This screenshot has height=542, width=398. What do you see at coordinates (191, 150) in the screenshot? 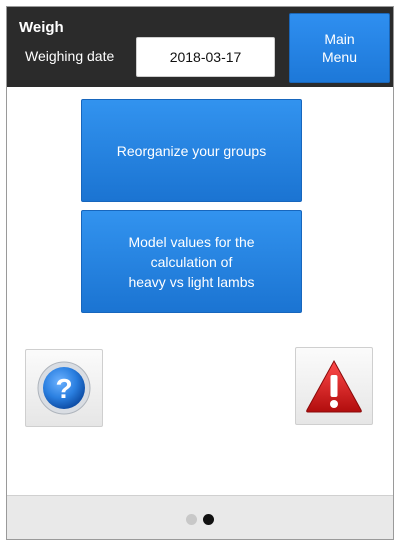
I see `reorganize-groups-button: Reorganize your groups` at bounding box center [191, 150].